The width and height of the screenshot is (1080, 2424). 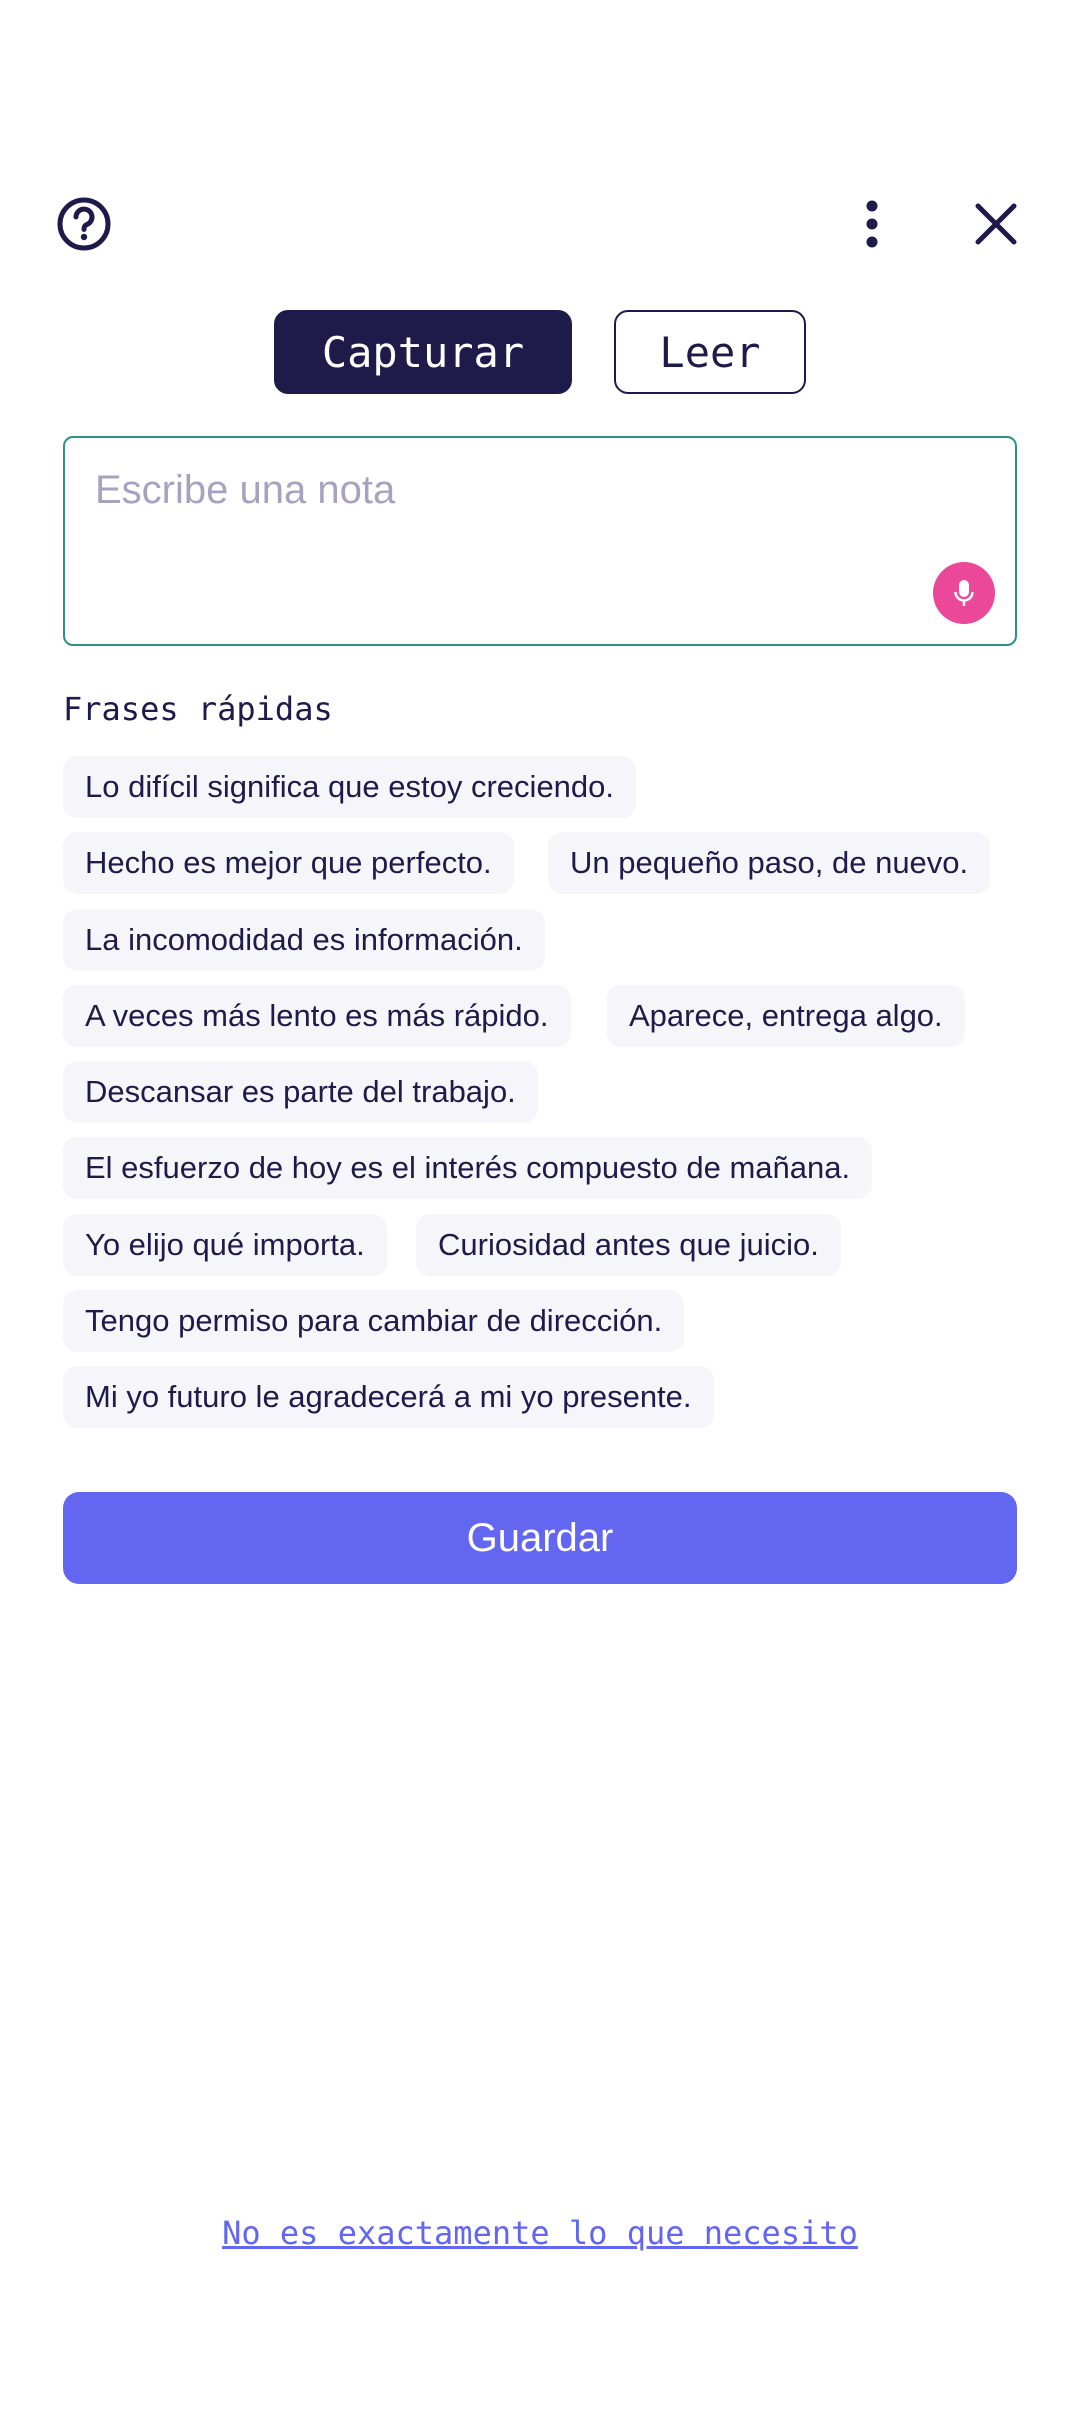 What do you see at coordinates (505, 490) in the screenshot?
I see `note-input` at bounding box center [505, 490].